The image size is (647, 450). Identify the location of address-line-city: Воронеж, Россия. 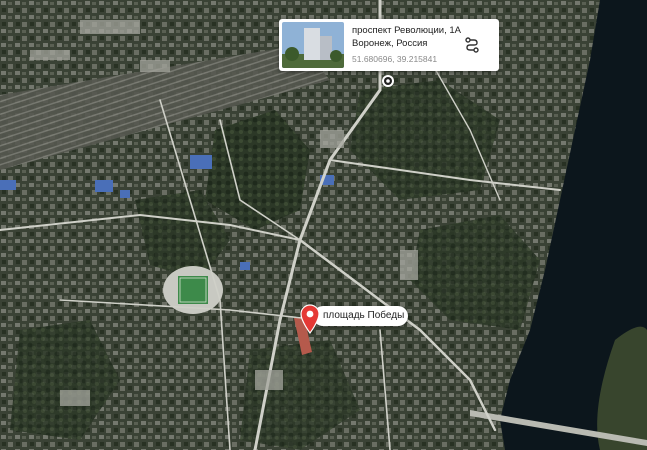
(390, 43).